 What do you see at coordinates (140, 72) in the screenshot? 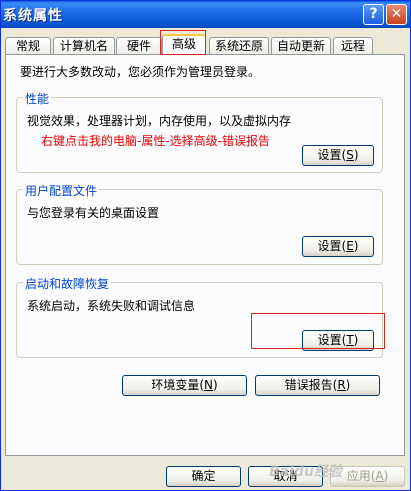
I see `admin-notice: 要进行大多数改动，您必须作为管理员登录。` at bounding box center [140, 72].